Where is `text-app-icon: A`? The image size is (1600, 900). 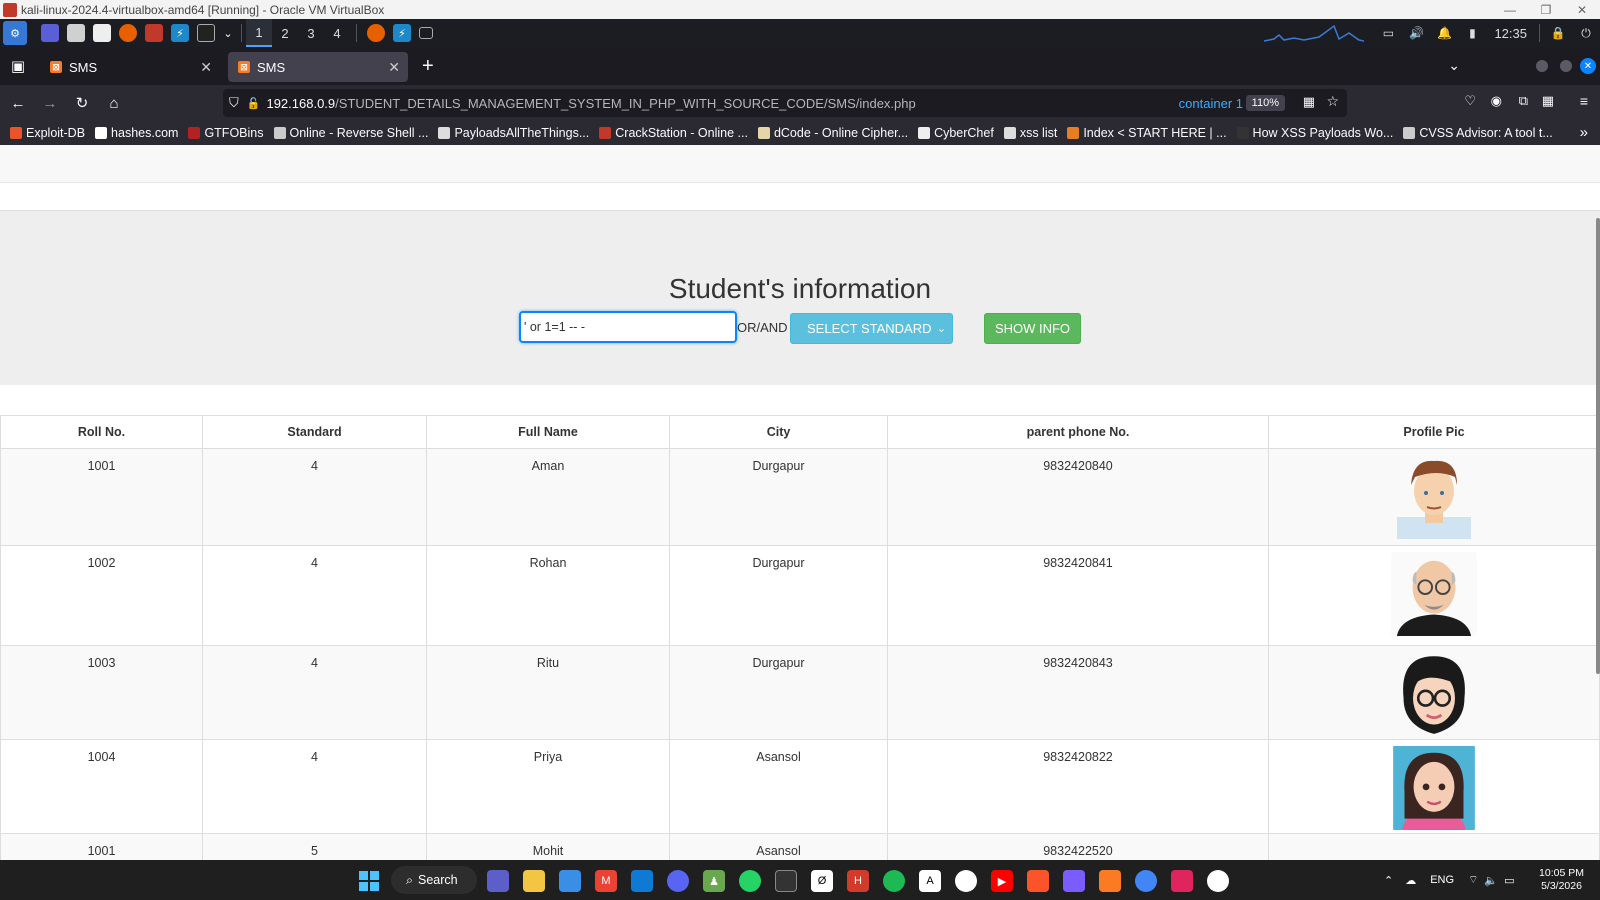 text-app-icon: A is located at coordinates (930, 881).